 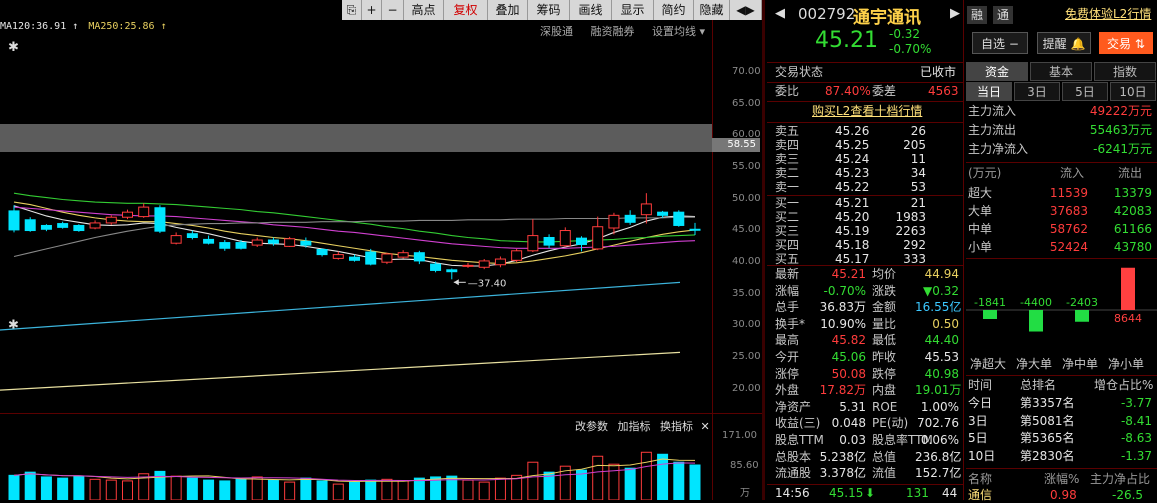 What do you see at coordinates (780, 13) in the screenshot?
I see `prev-stock-icon: ◀` at bounding box center [780, 13].